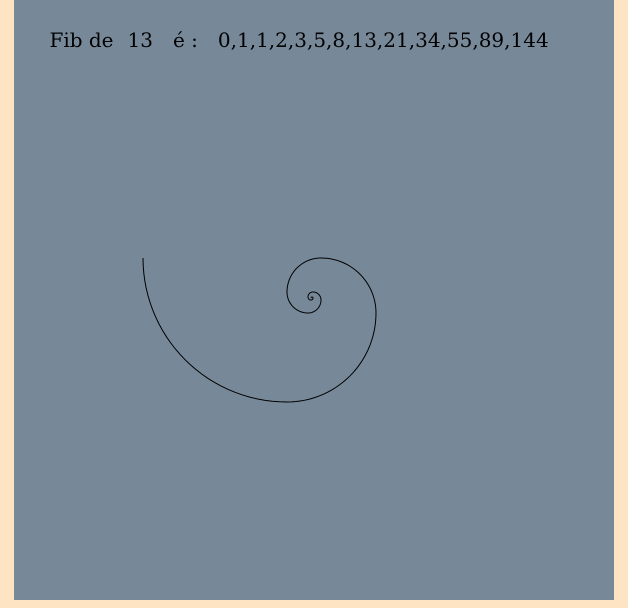 The width and height of the screenshot is (628, 608). I want to click on fibonacci-spiral, so click(259, 330).